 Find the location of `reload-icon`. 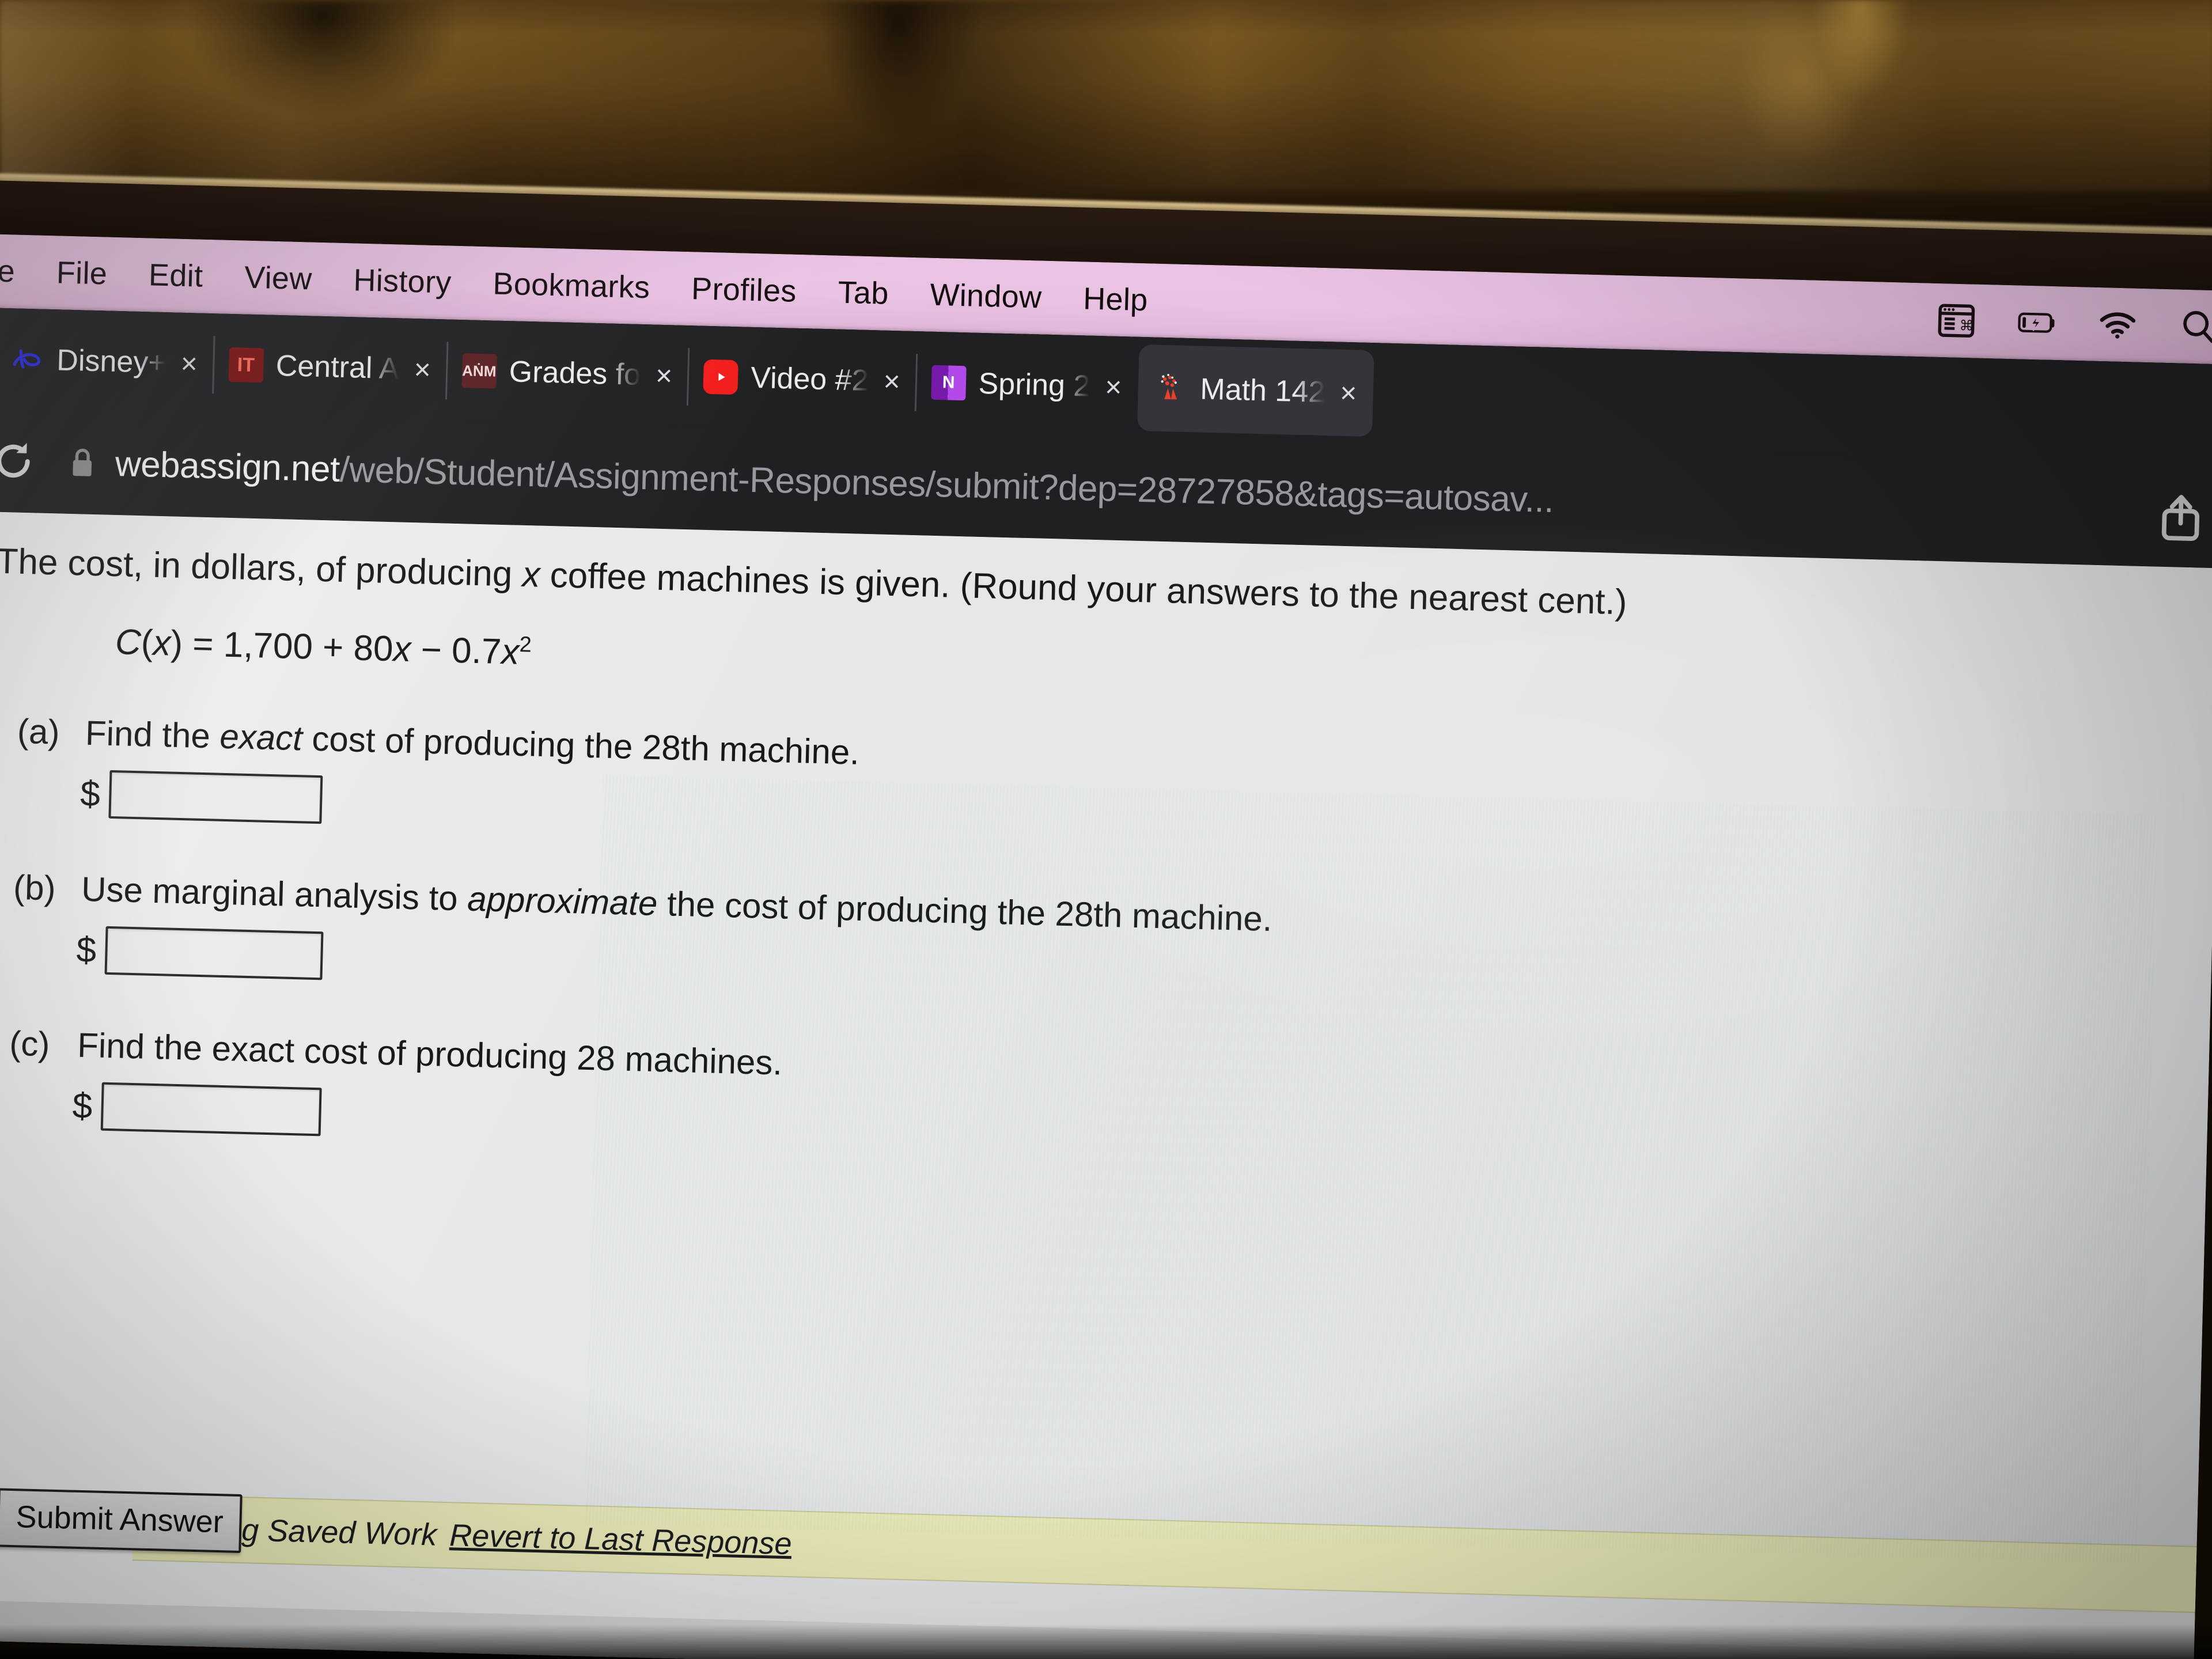

reload-icon is located at coordinates (17, 461).